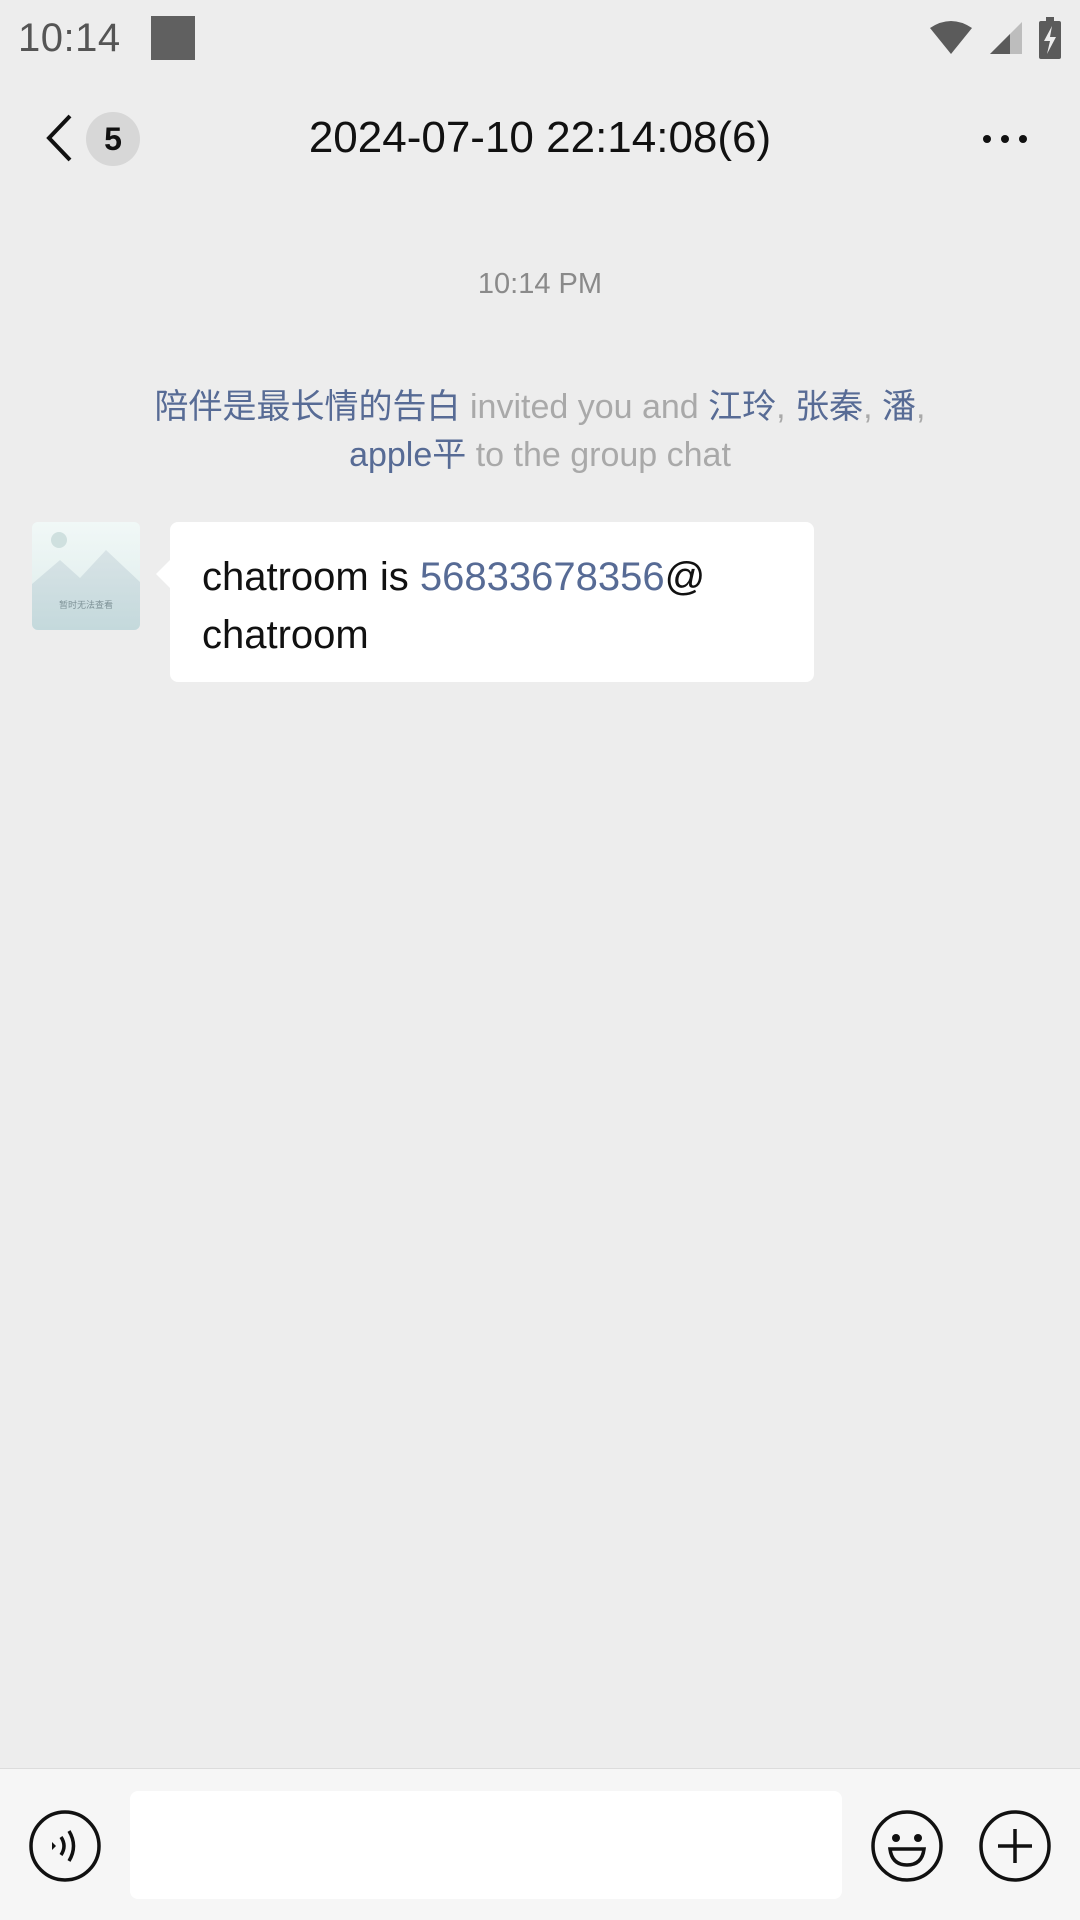 Image resolution: width=1080 pixels, height=1920 pixels. Describe the element at coordinates (308, 407) in the screenshot. I see `inviter-name-link: 陪伴是最长情的告白` at that location.